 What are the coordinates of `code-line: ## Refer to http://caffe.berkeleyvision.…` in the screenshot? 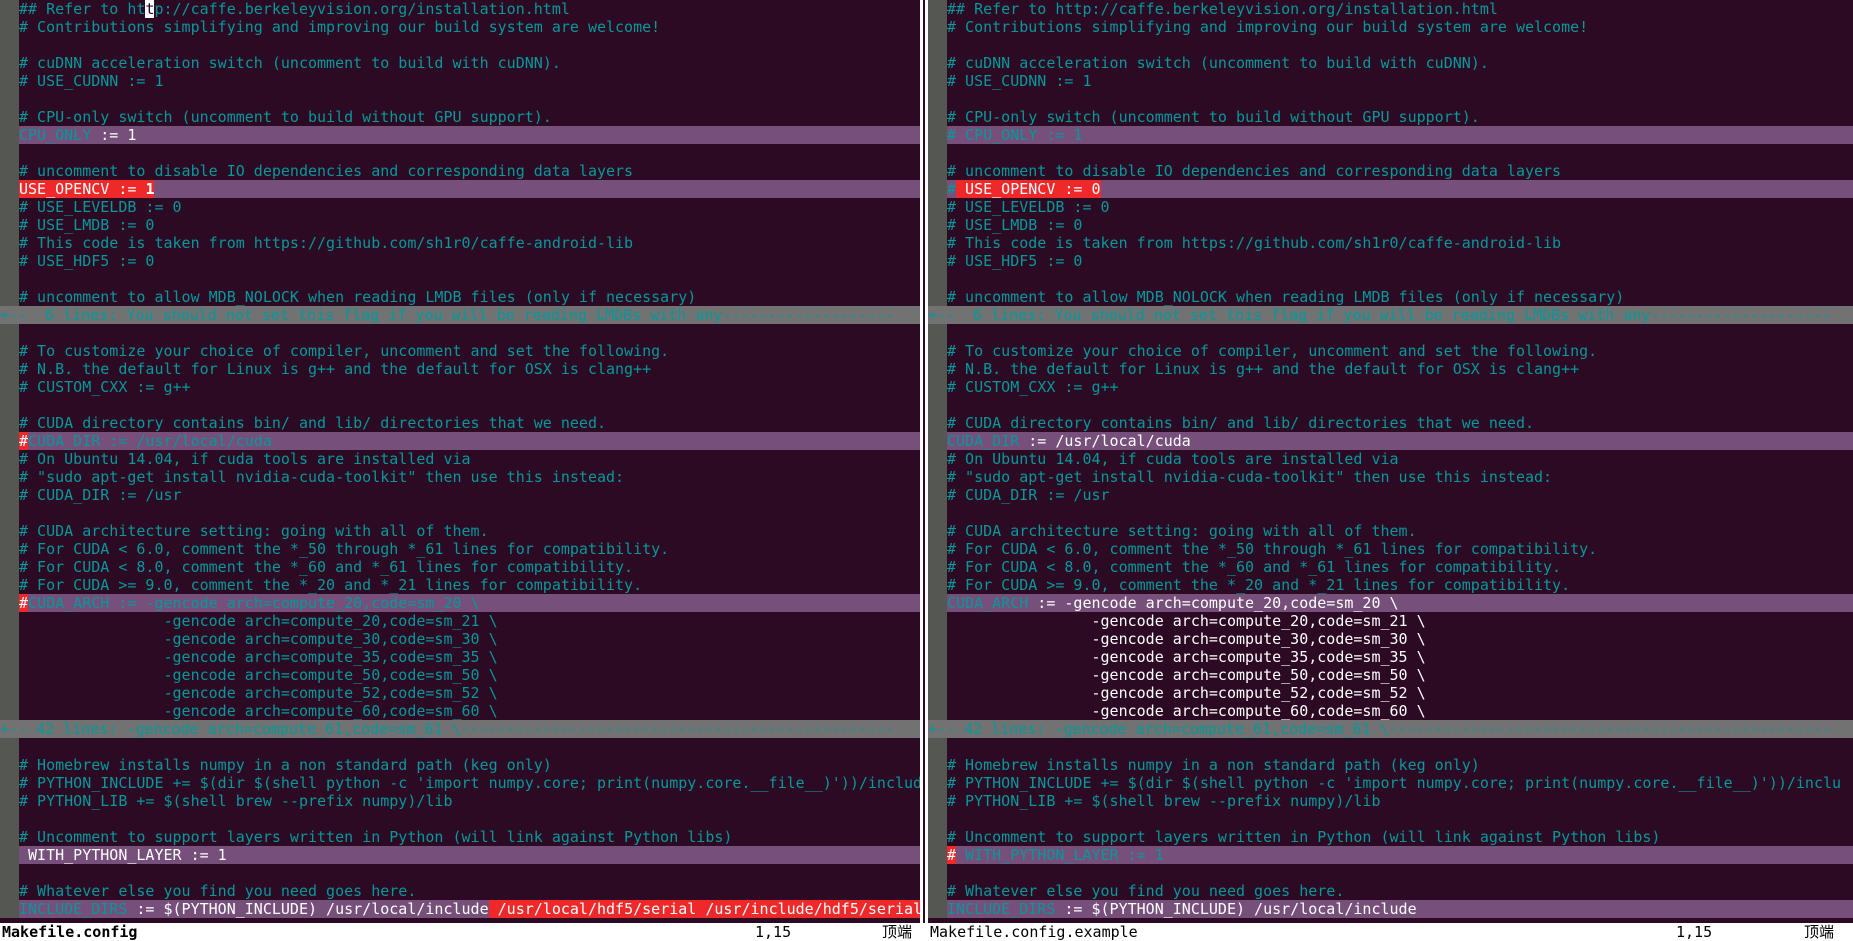 It's located at (460, 9).